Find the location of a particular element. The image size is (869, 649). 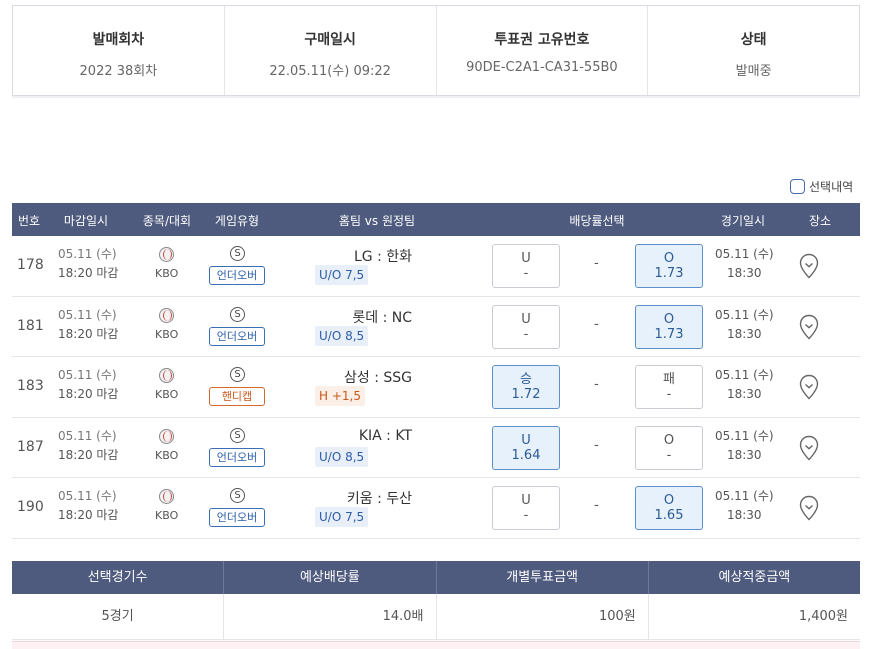

summary-games-count: 5경기 is located at coordinates (118, 616).